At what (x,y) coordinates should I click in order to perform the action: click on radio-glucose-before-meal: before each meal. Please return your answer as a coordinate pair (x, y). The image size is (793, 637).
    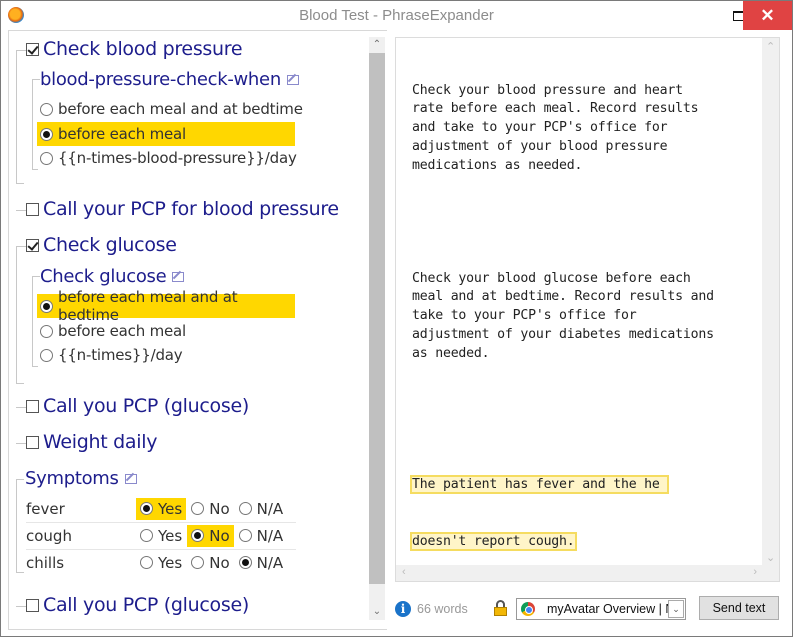
    Looking at the image, I should click on (114, 331).